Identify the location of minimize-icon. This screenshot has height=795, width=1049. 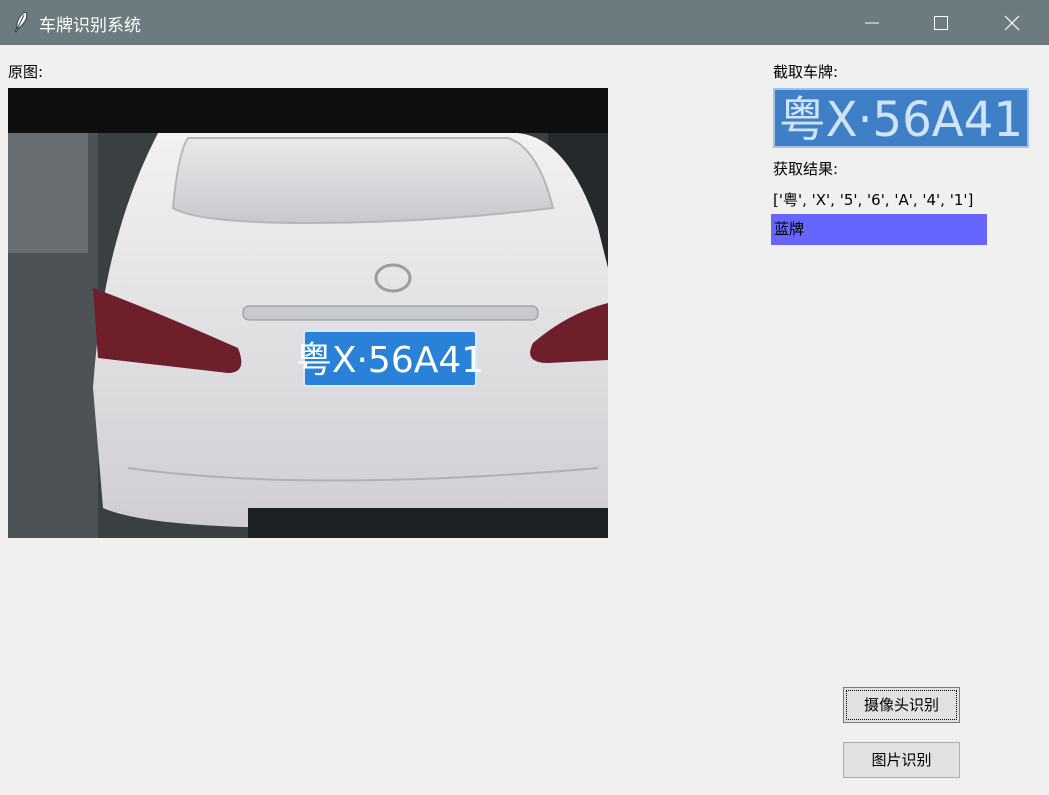
(872, 23).